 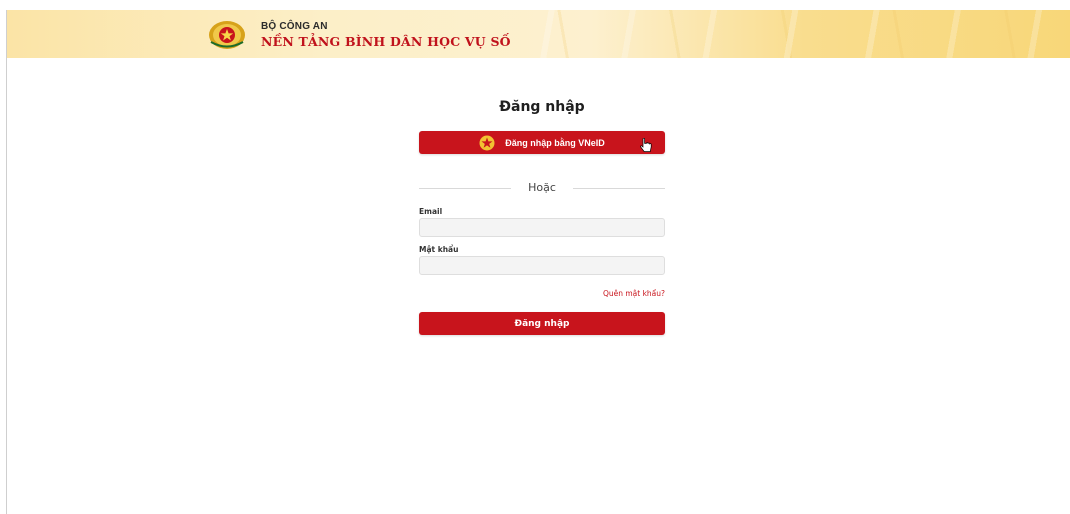 What do you see at coordinates (542, 188) in the screenshot?
I see `or-divider: Hoặc` at bounding box center [542, 188].